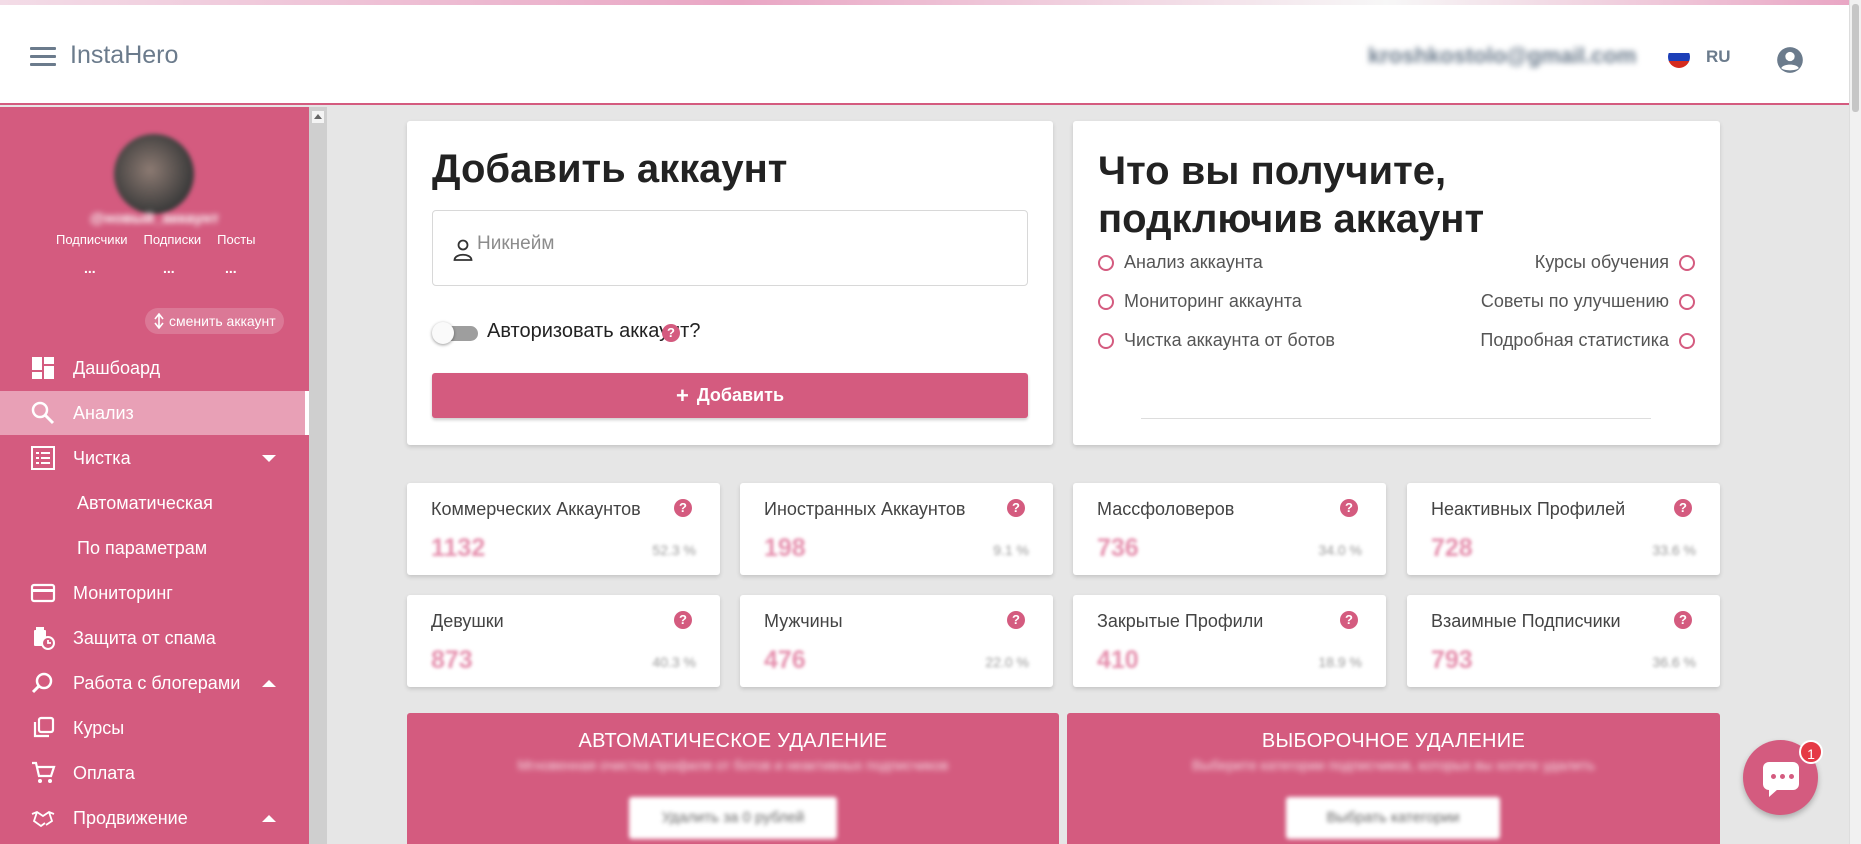 The height and width of the screenshot is (844, 1861). What do you see at coordinates (43, 458) in the screenshot?
I see `list-icon` at bounding box center [43, 458].